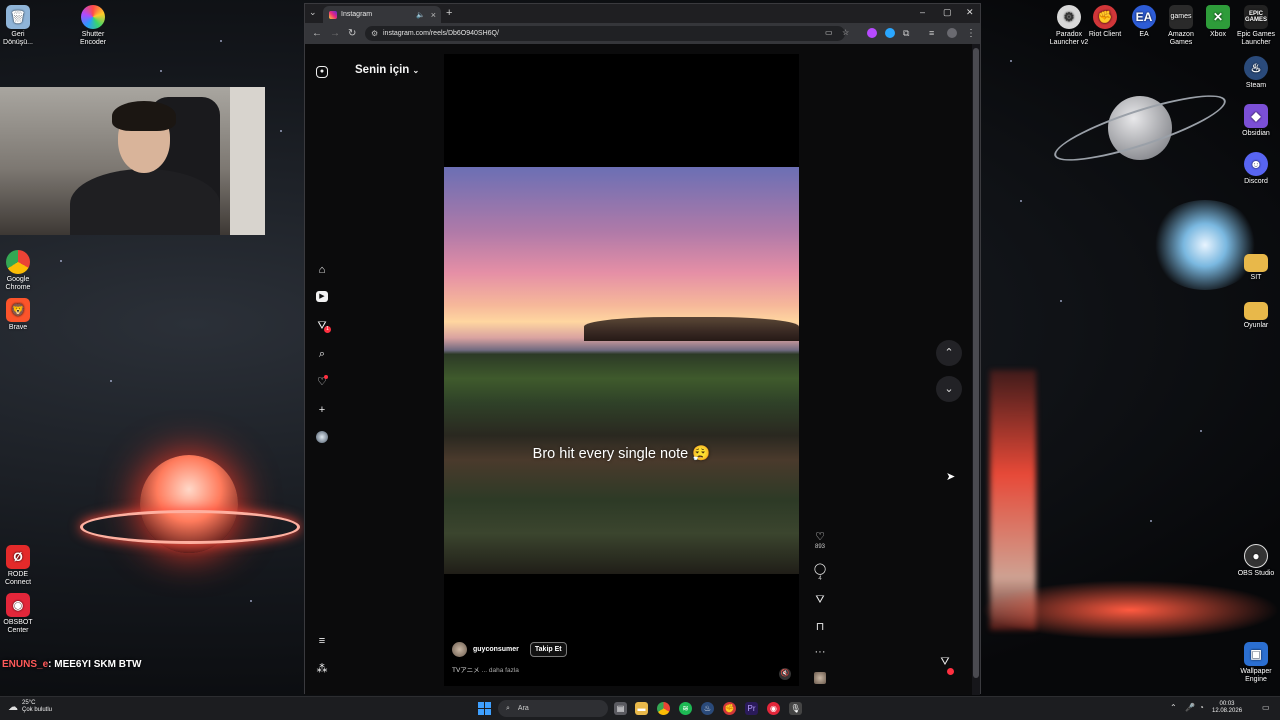  What do you see at coordinates (820, 678) in the screenshot?
I see `audio-thumbnail` at bounding box center [820, 678].